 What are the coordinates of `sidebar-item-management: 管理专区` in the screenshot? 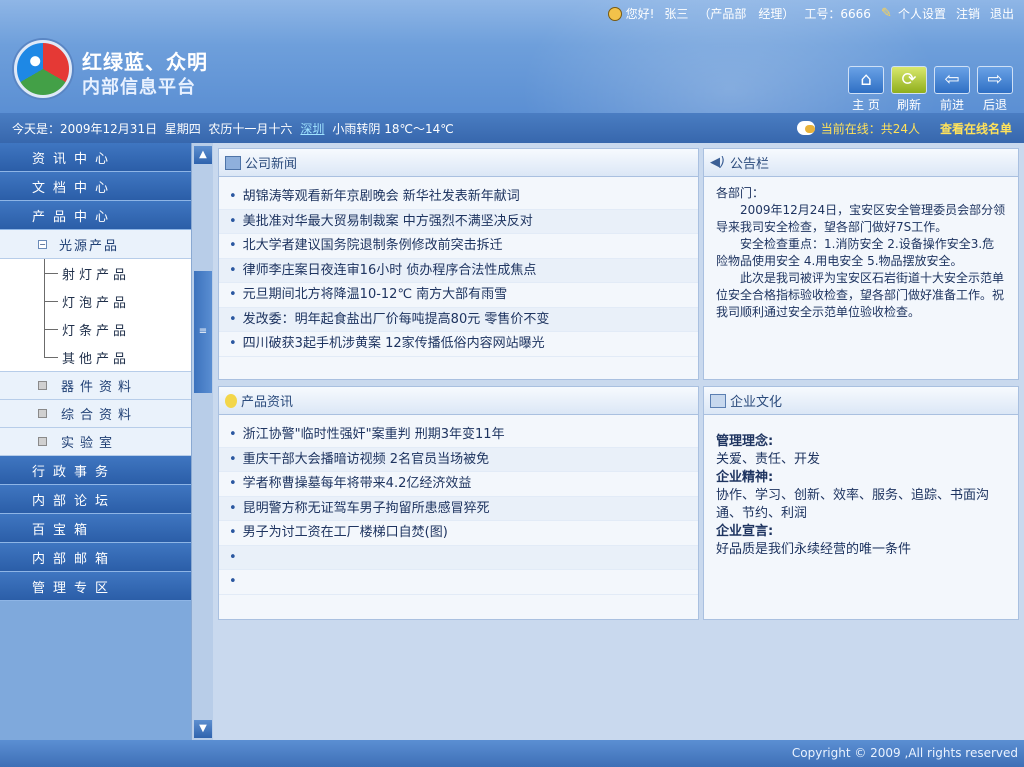 It's located at (95, 586).